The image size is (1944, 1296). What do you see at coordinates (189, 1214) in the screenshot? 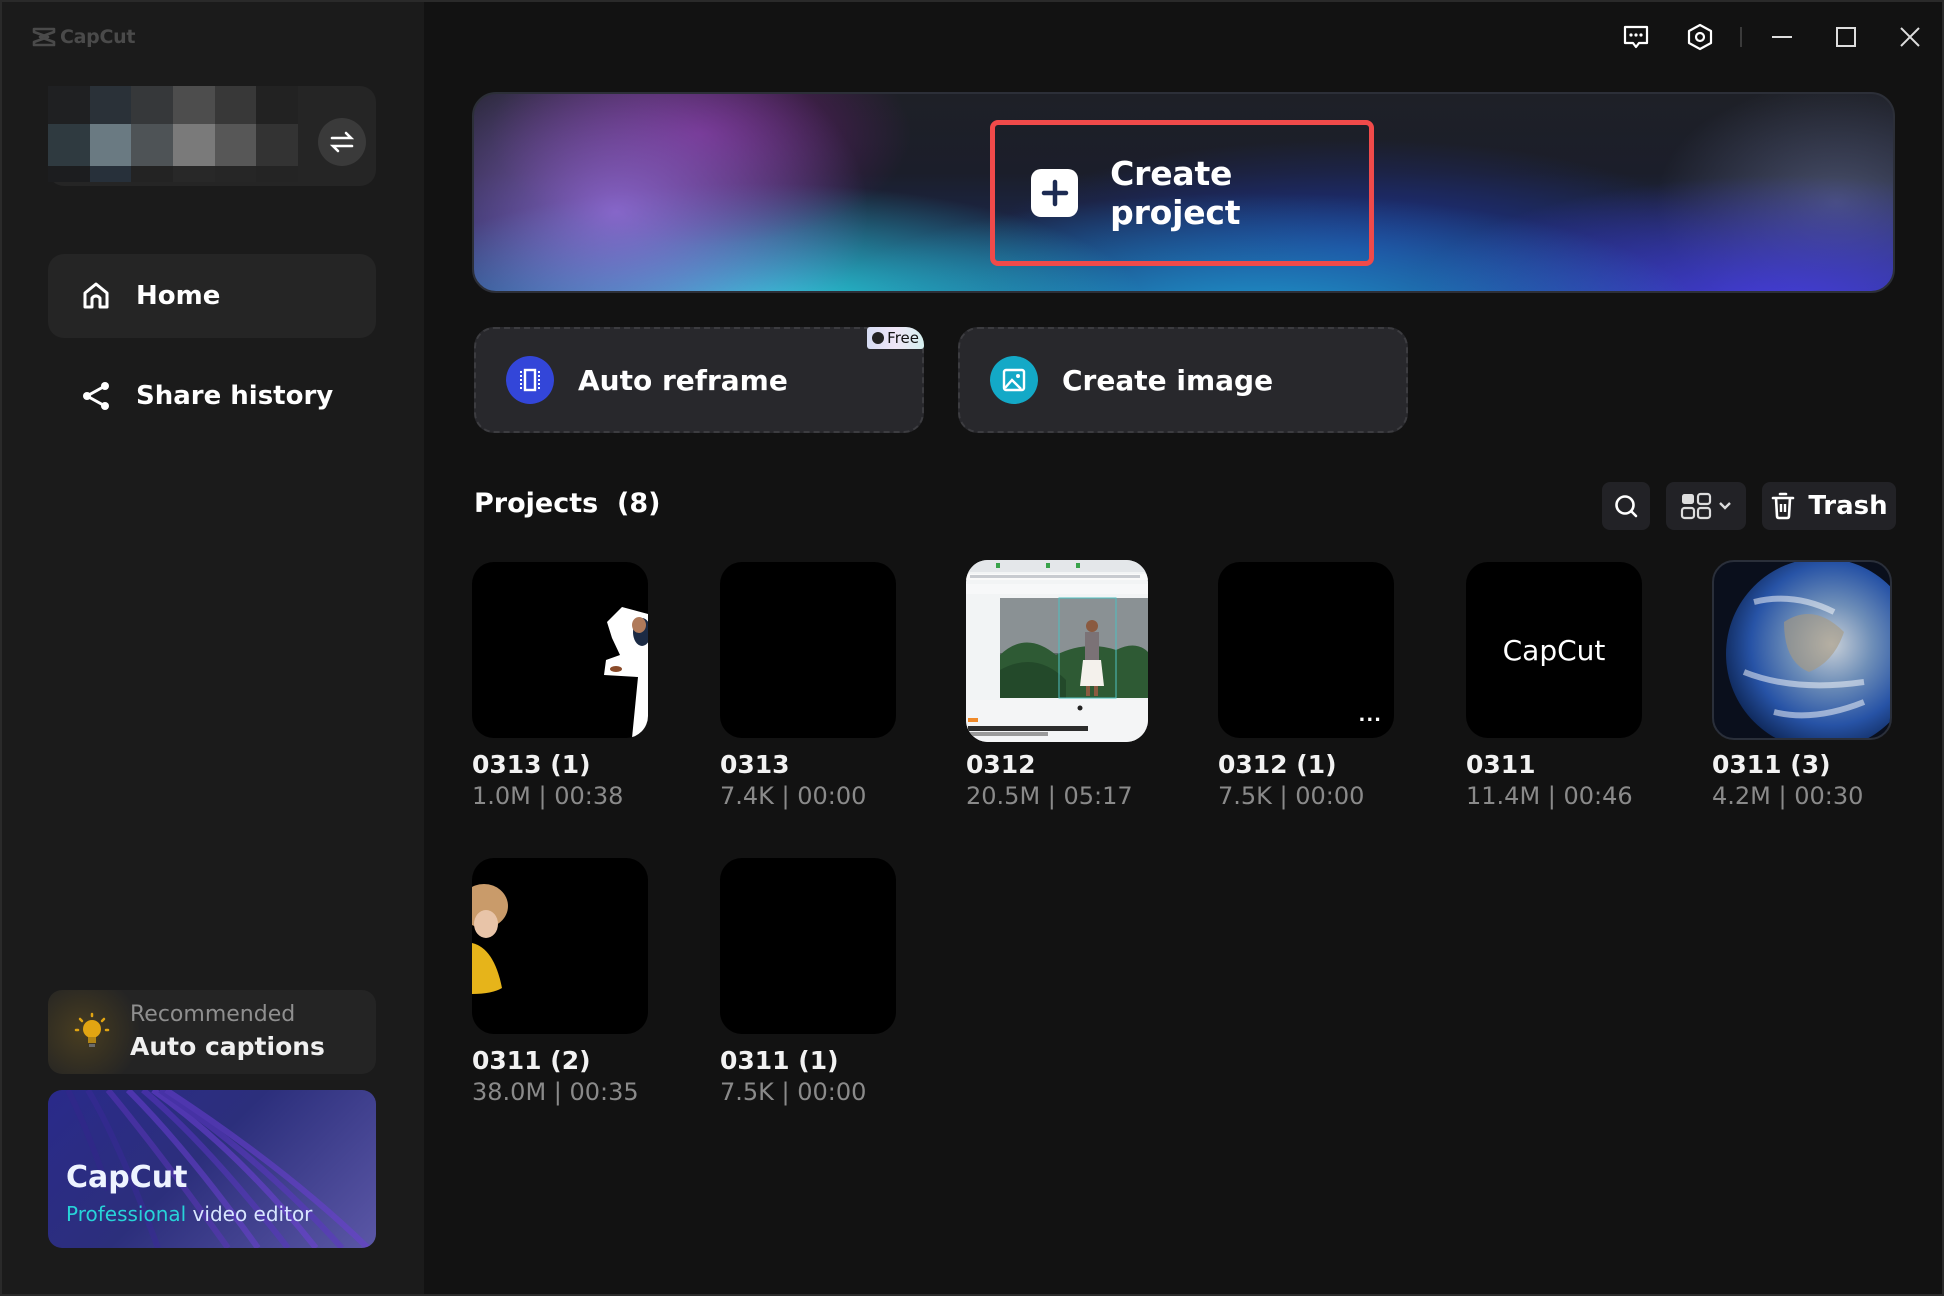
I see `promo-subtitle: Professional video editor` at bounding box center [189, 1214].